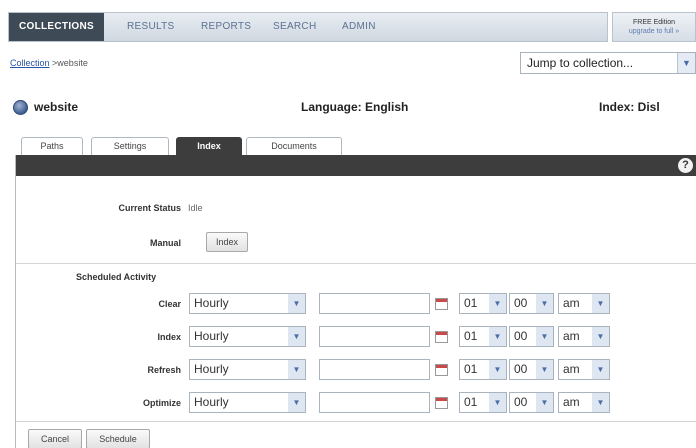  What do you see at coordinates (356, 263) in the screenshot?
I see `section-divider` at bounding box center [356, 263].